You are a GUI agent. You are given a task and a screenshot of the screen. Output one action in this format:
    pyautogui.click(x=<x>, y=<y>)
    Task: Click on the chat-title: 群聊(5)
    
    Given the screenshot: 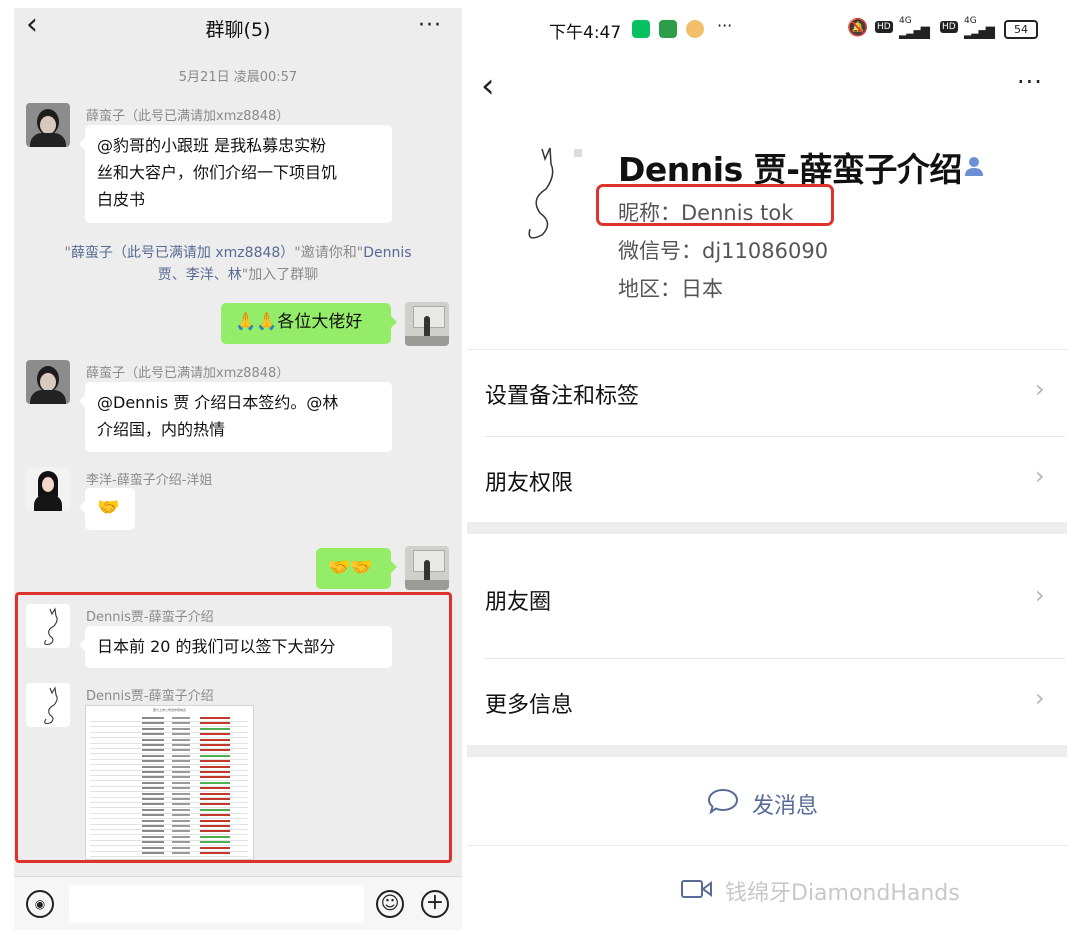 What is the action you would take?
    pyautogui.click(x=238, y=30)
    